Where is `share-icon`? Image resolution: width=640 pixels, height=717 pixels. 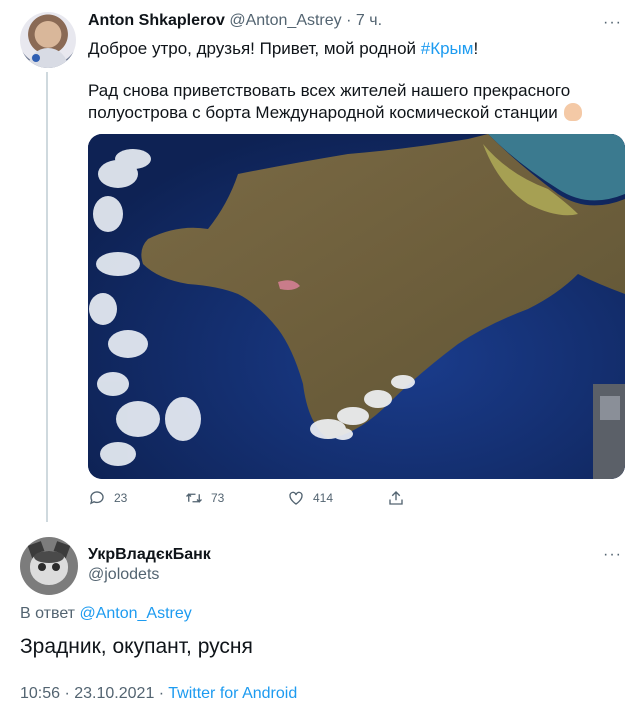 share-icon is located at coordinates (396, 498).